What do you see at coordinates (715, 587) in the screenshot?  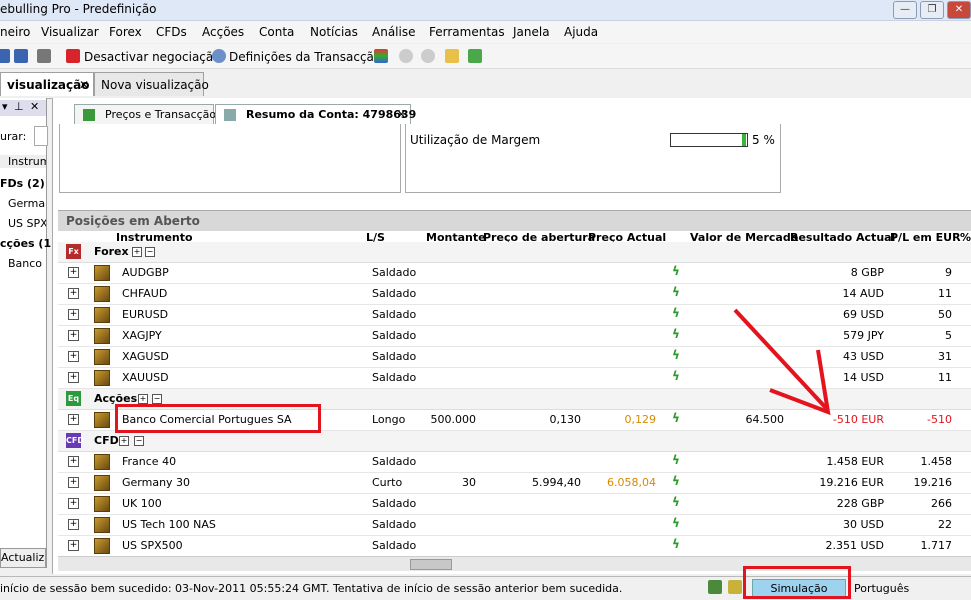 I see `user-icon` at bounding box center [715, 587].